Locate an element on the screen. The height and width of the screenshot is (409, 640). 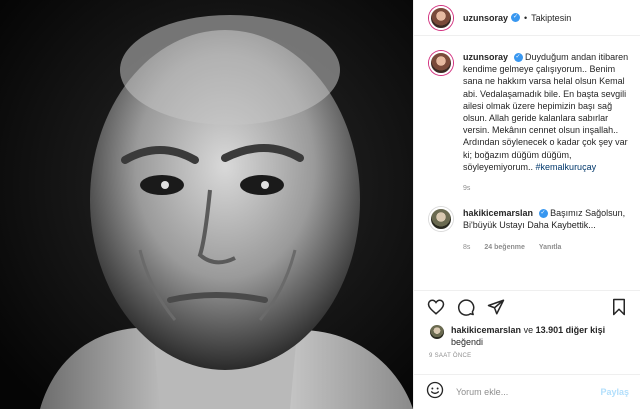
hashtag-link: #kemalkuruçay is located at coordinates (566, 167).